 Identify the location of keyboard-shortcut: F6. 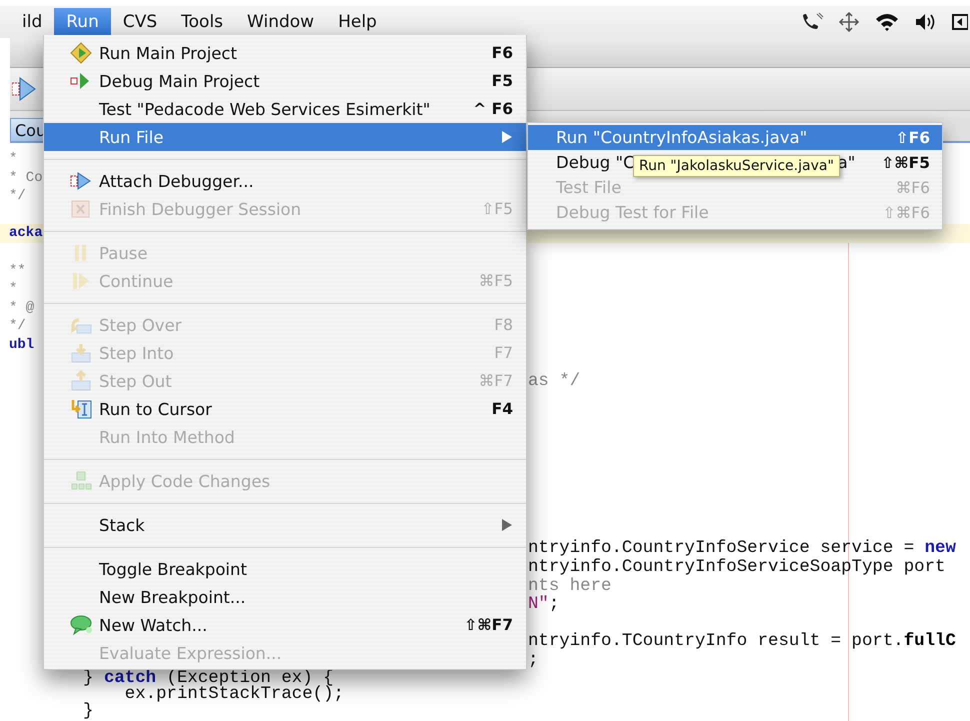
(502, 53).